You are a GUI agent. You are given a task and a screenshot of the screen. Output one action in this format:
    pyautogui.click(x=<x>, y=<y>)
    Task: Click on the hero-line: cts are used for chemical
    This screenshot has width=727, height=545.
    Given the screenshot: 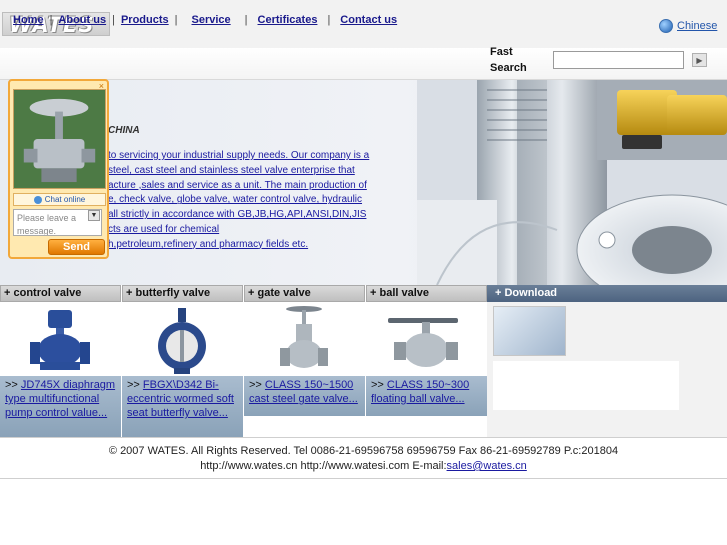 What is the action you would take?
    pyautogui.click(x=164, y=229)
    